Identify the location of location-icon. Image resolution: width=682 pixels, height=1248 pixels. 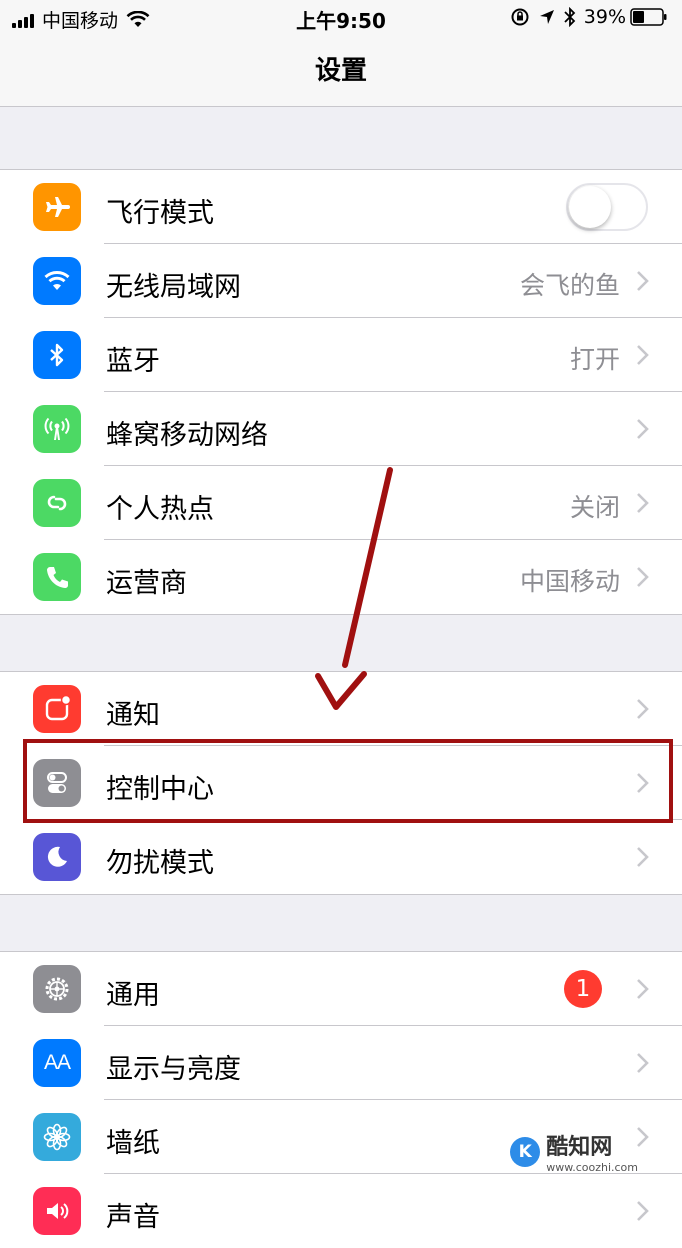
(546, 17).